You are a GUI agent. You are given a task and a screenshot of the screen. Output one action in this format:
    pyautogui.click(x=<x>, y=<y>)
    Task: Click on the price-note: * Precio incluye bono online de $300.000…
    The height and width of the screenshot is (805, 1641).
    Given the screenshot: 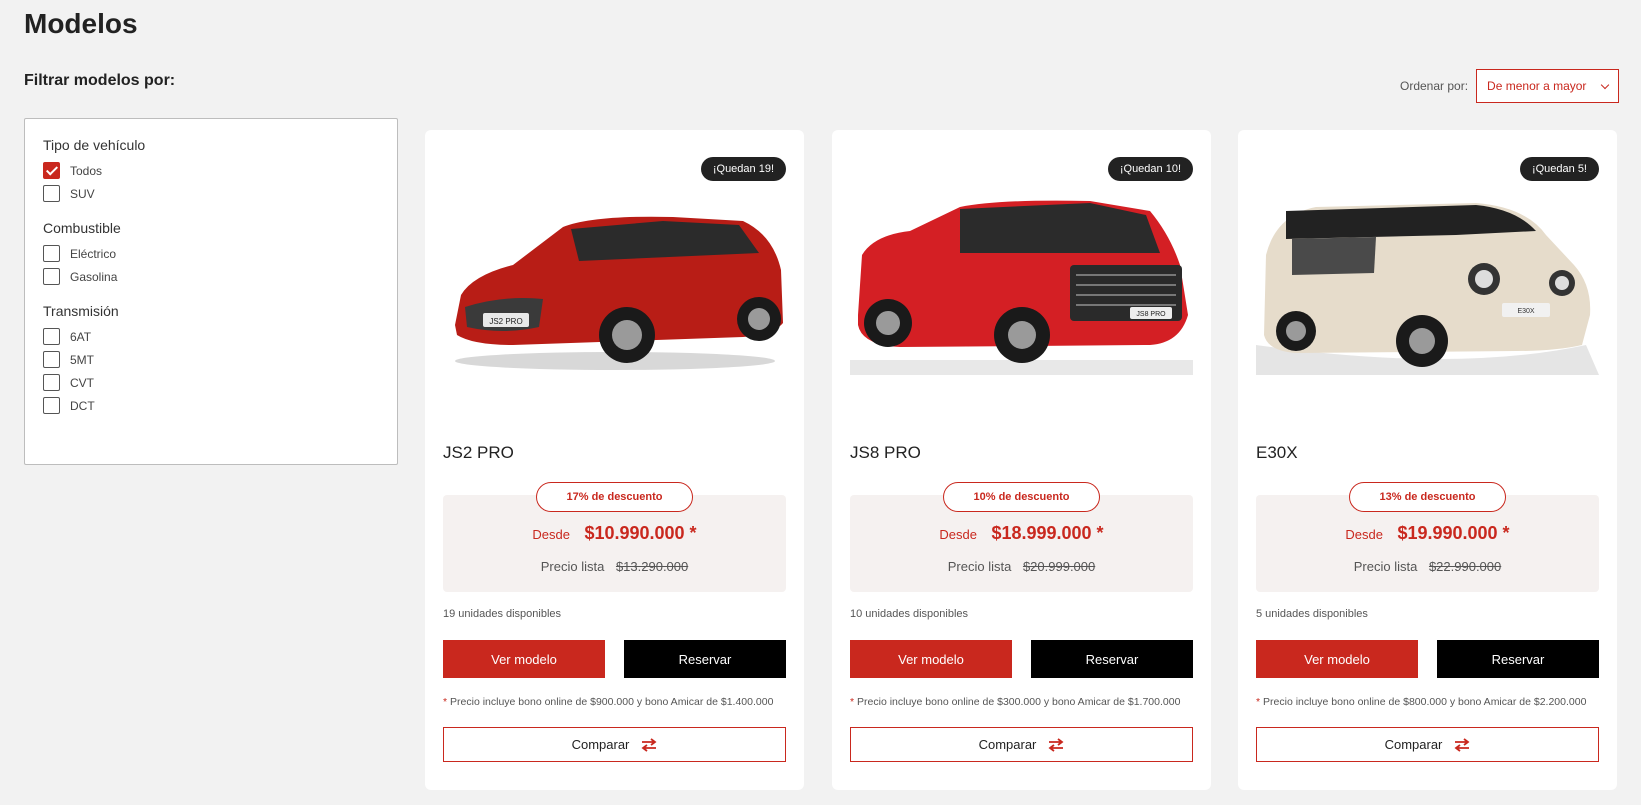 What is the action you would take?
    pyautogui.click(x=1015, y=702)
    